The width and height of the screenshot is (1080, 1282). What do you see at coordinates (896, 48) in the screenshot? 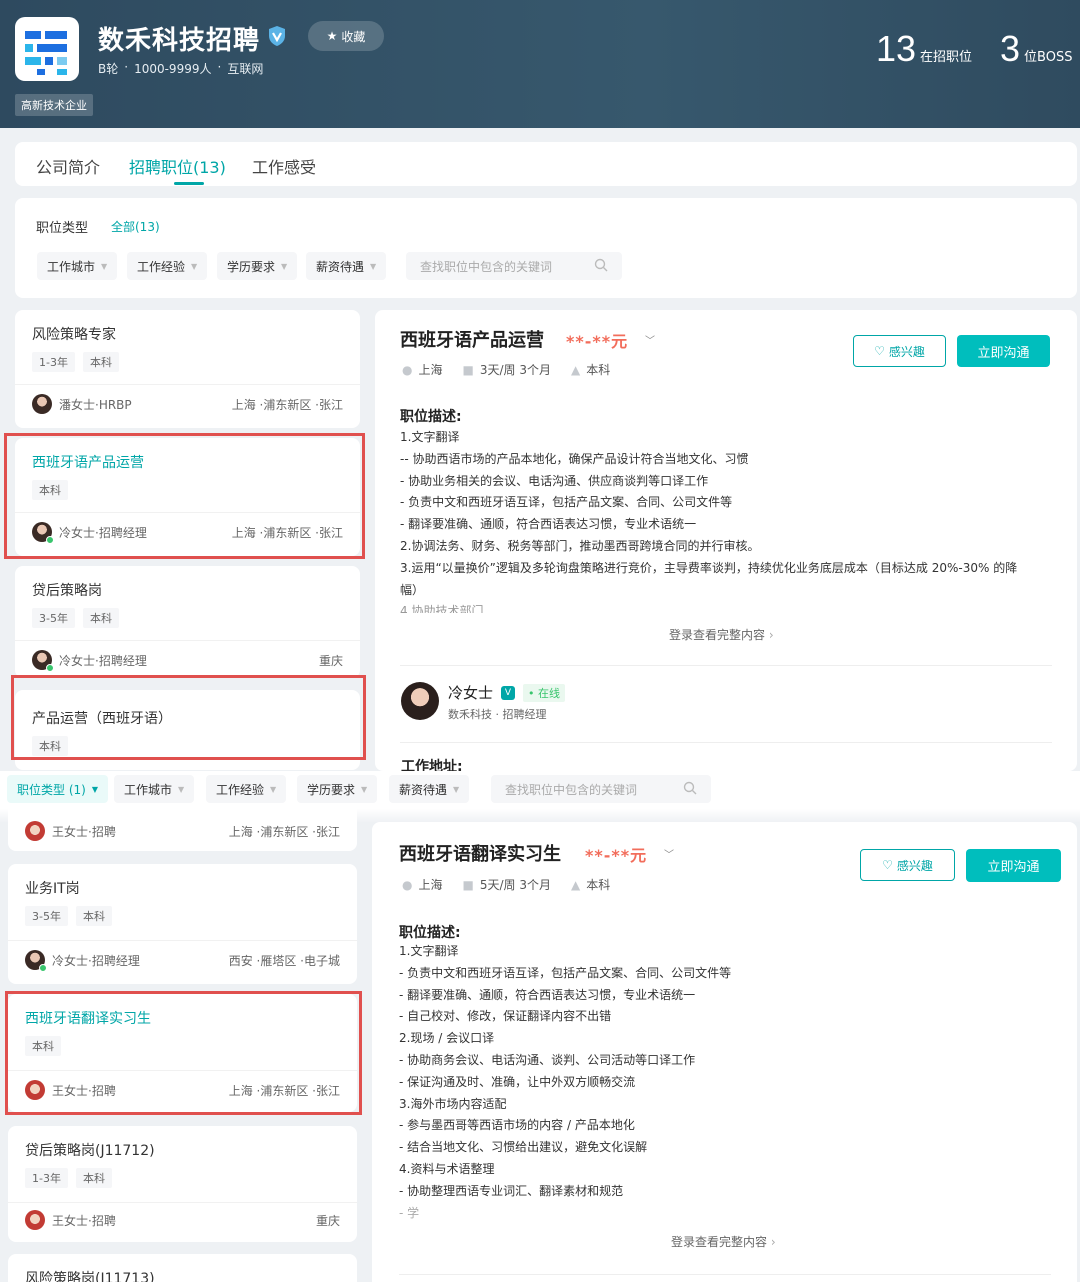
I see `stat-value: 13` at bounding box center [896, 48].